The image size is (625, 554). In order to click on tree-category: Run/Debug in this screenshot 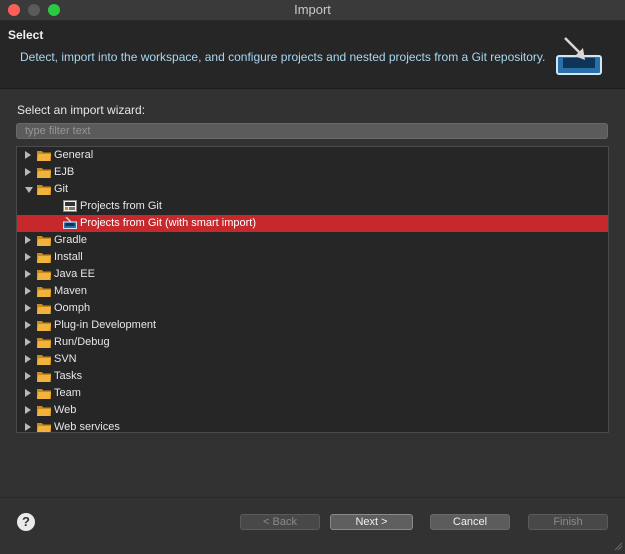, I will do `click(312, 342)`.